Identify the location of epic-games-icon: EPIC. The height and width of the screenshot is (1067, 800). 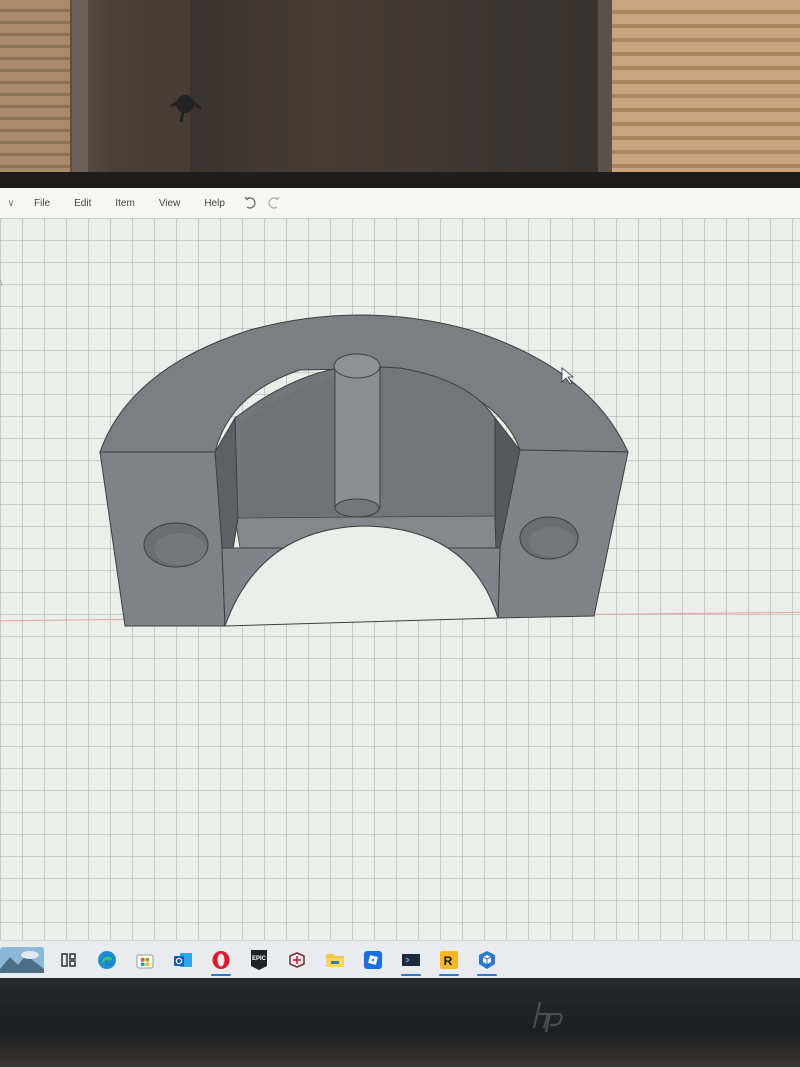
(259, 960).